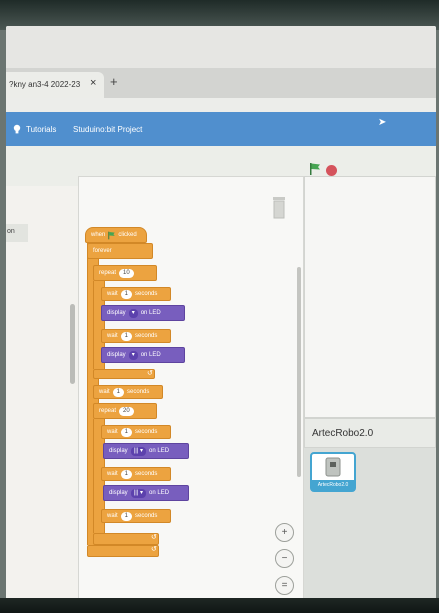 The width and height of the screenshot is (439, 613). I want to click on browser-tab: ?kny an3-4 2022-23 ×, so click(55, 85).